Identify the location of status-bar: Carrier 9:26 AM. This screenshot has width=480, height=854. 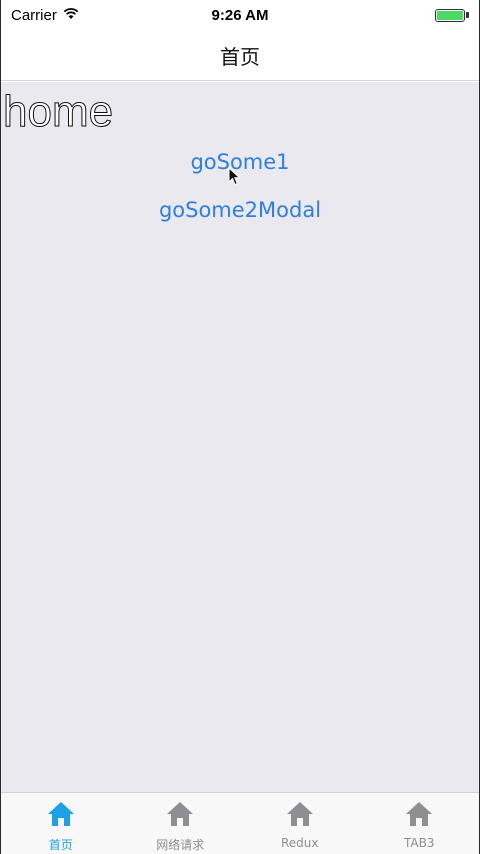
(240, 15).